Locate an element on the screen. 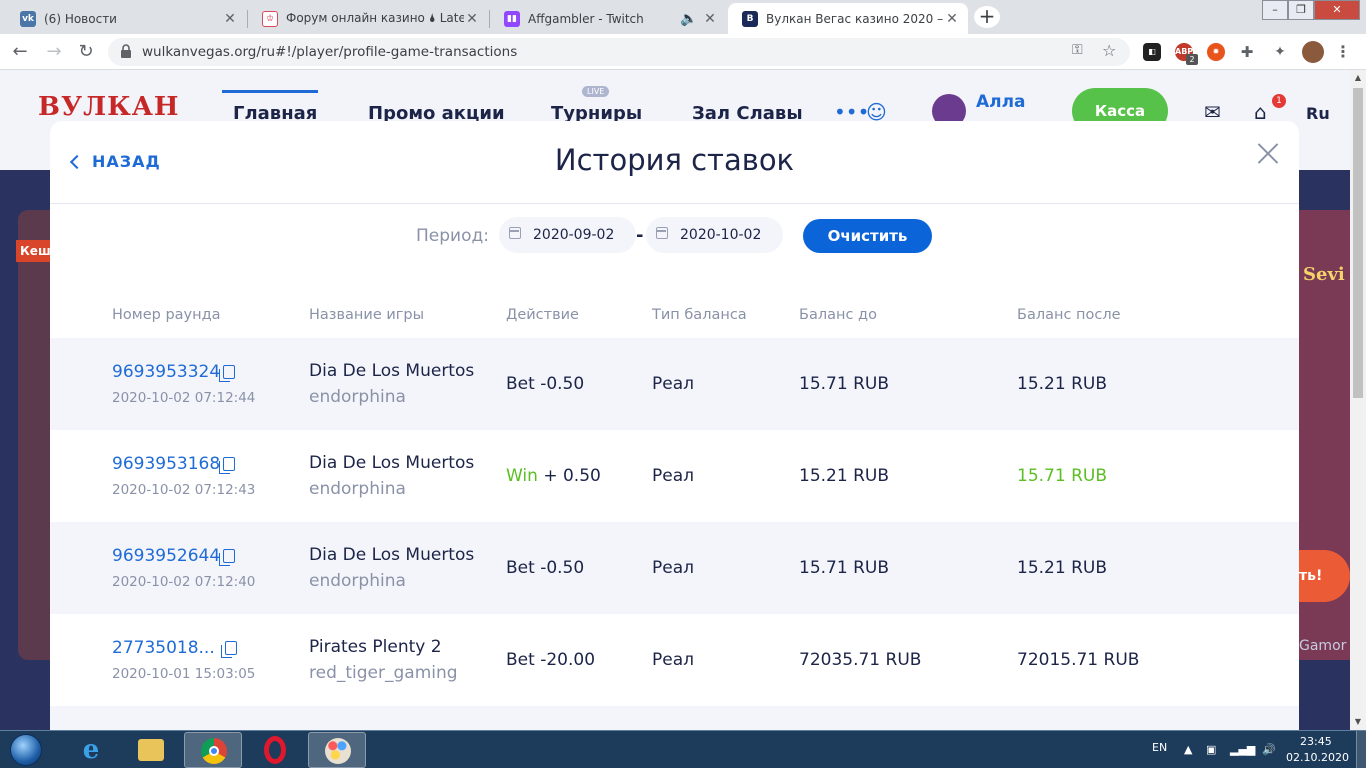 This screenshot has width=1366, height=768. volume-icon: 🔊 is located at coordinates (1269, 749).